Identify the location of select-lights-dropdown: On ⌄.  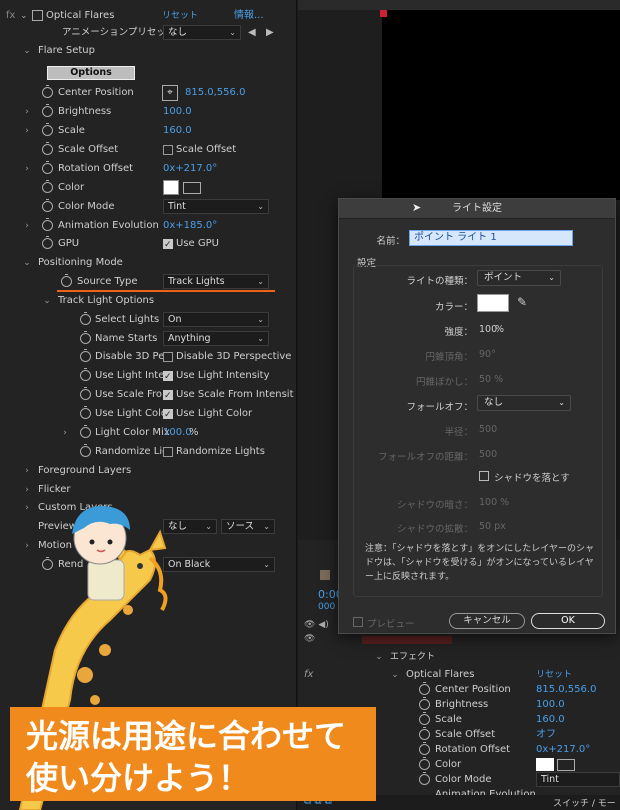
(216, 319).